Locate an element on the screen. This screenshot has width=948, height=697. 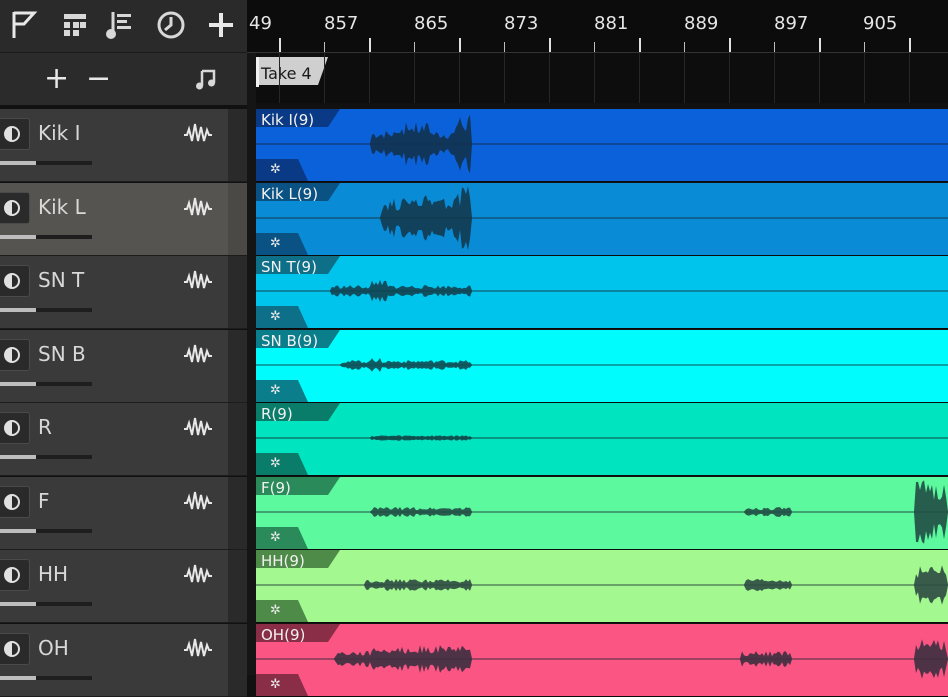
flag-icon is located at coordinates (25, 25).